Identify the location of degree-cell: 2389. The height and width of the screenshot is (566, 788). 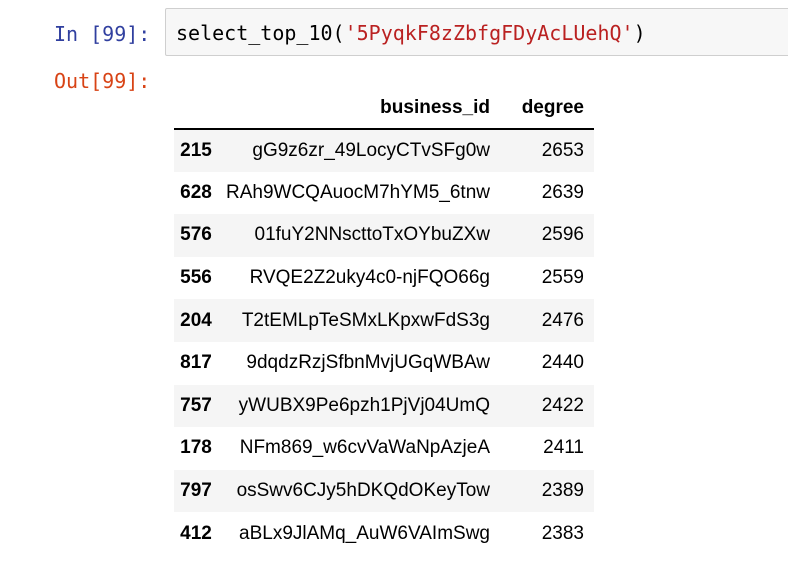
(562, 491).